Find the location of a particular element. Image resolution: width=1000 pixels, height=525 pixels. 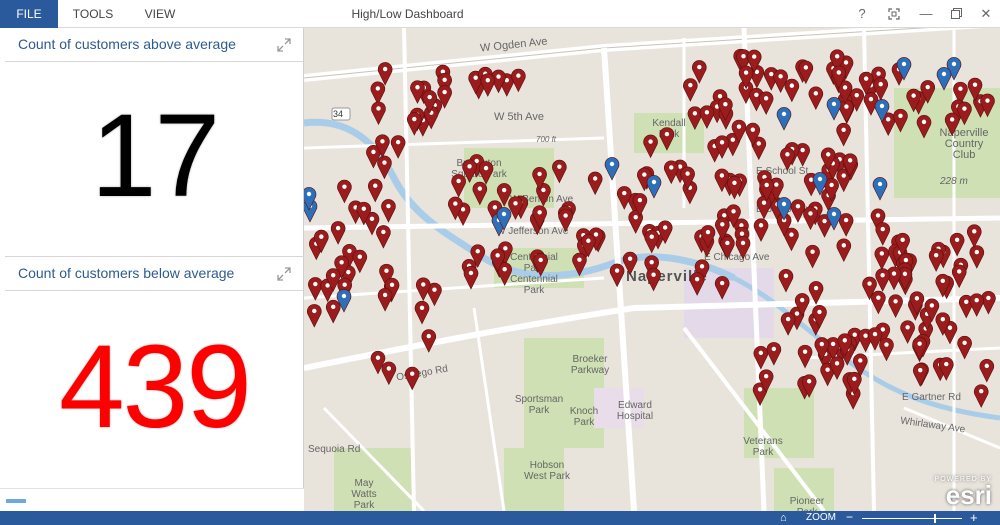

fullscreen-button is located at coordinates (894, 14).